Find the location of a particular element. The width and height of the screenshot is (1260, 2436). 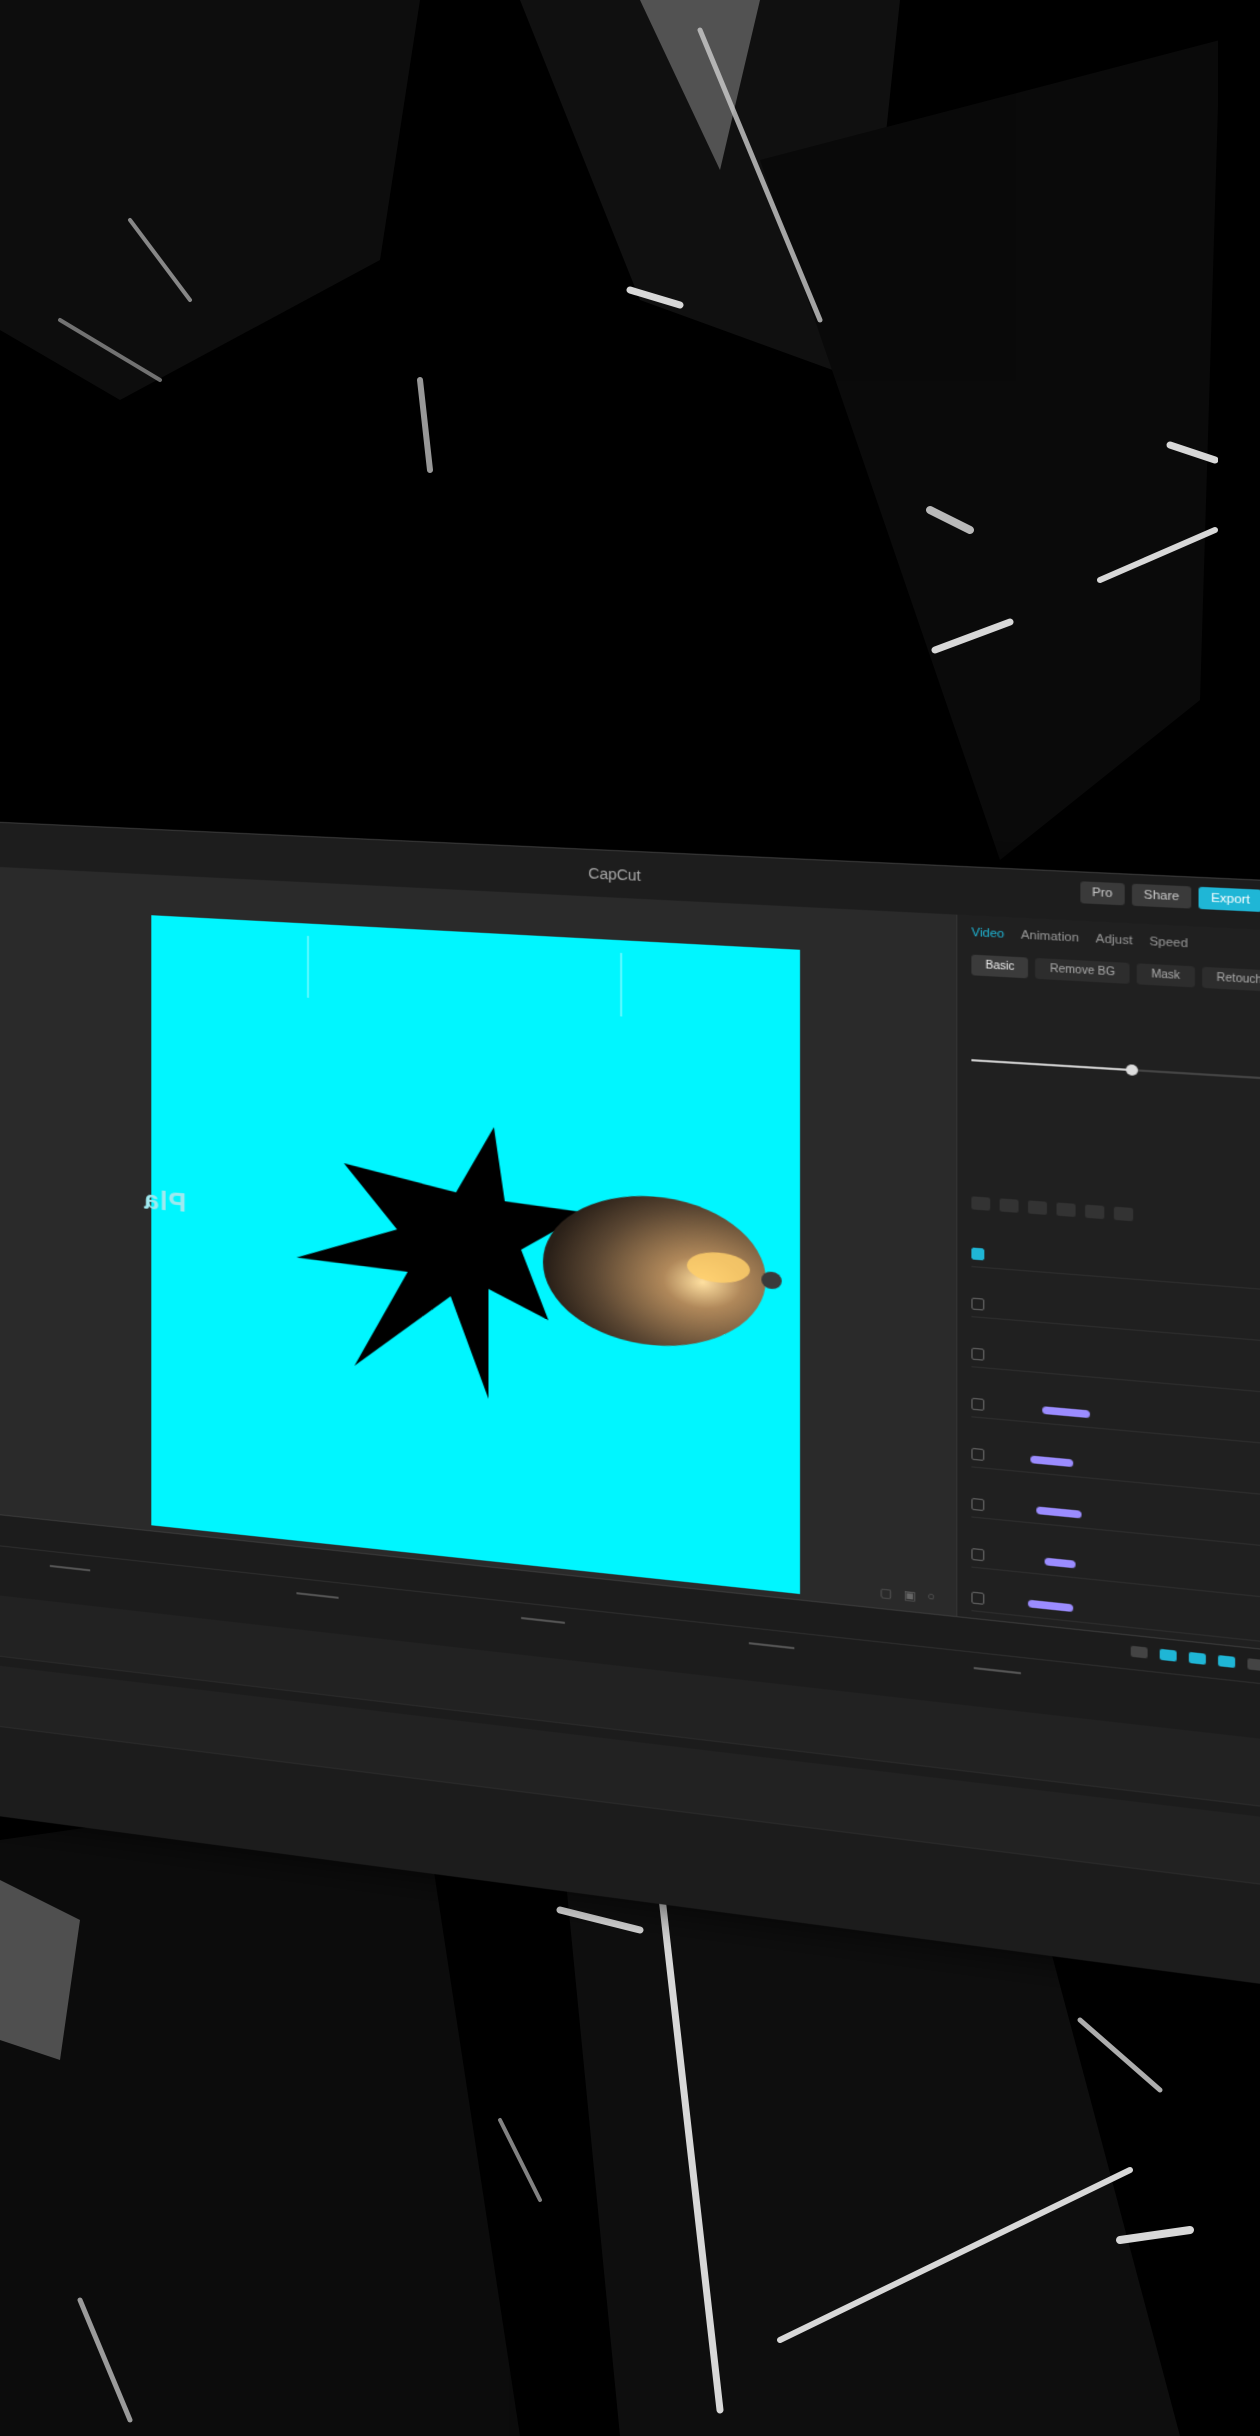

slider-fill is located at coordinates (1050, 1065).